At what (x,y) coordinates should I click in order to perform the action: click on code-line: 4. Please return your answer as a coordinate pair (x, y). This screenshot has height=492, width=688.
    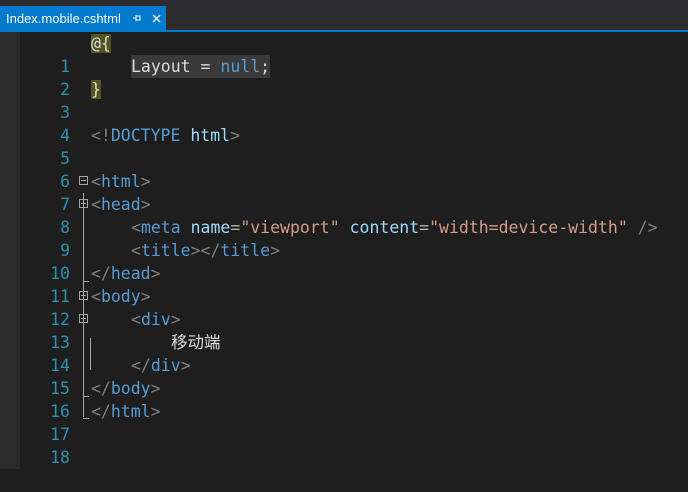
    Looking at the image, I should click on (344, 123).